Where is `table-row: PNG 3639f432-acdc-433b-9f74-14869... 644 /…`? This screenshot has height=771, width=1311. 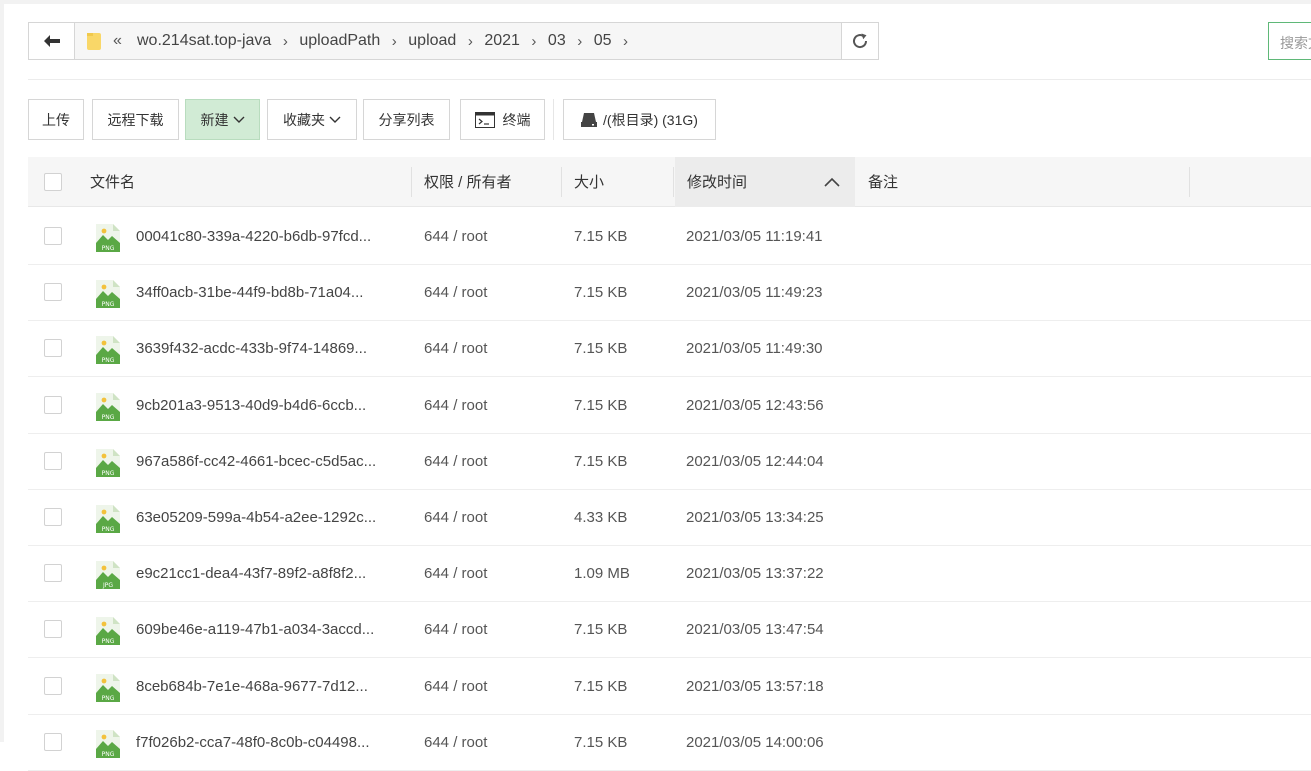 table-row: PNG 3639f432-acdc-433b-9f74-14869... 644 /… is located at coordinates (669, 349).